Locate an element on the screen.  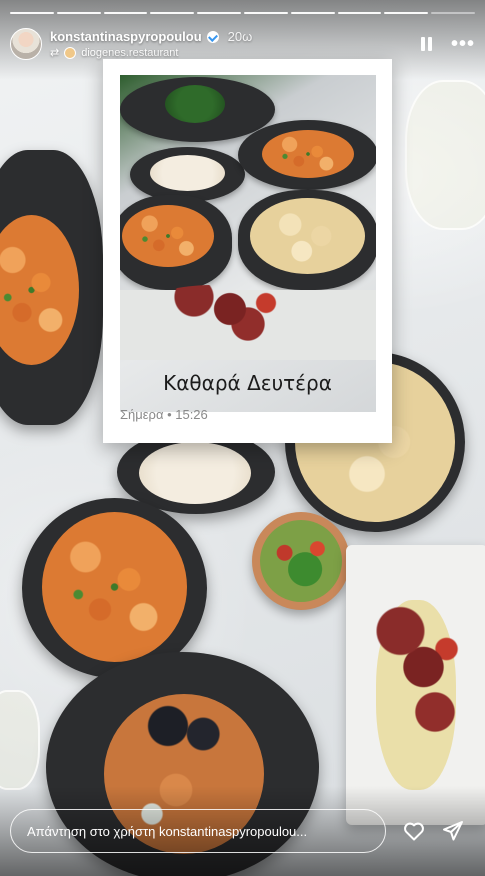
repost-source-name: diogenes.restaurant is located at coordinates (129, 53).